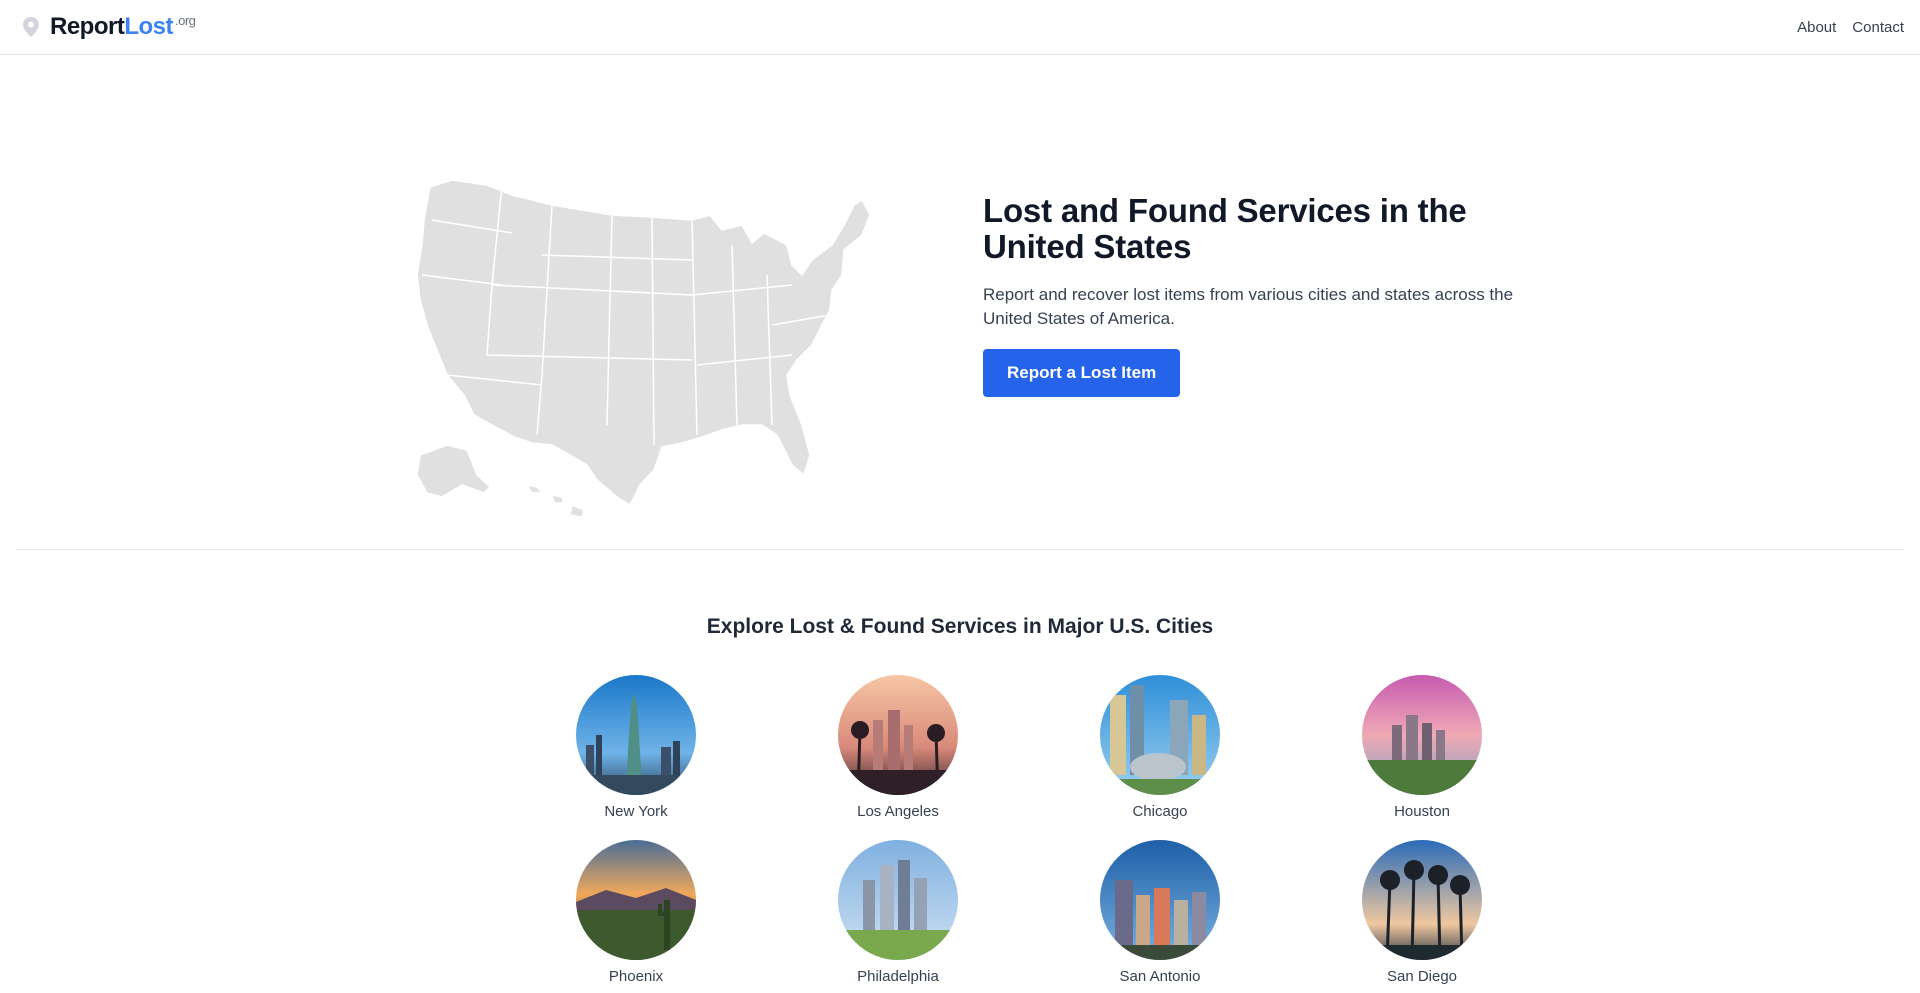  I want to click on logo-tld: .org, so click(185, 20).